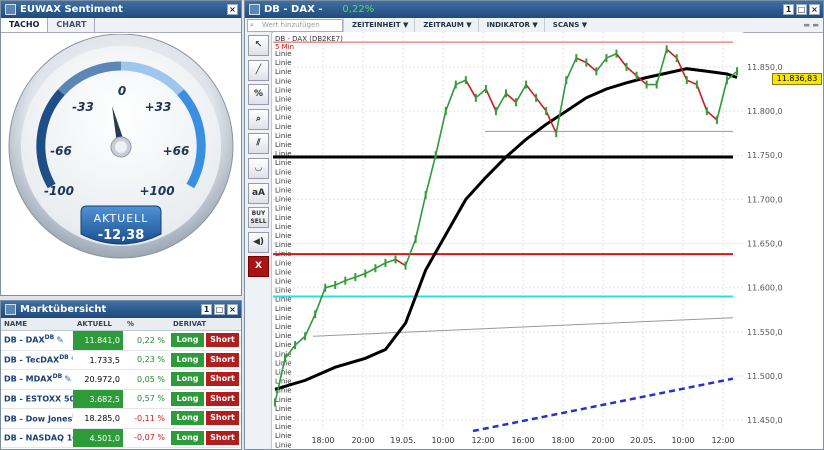 The height and width of the screenshot is (450, 824). What do you see at coordinates (568, 25) in the screenshot?
I see `menu-scans: SCANS ▼` at bounding box center [568, 25].